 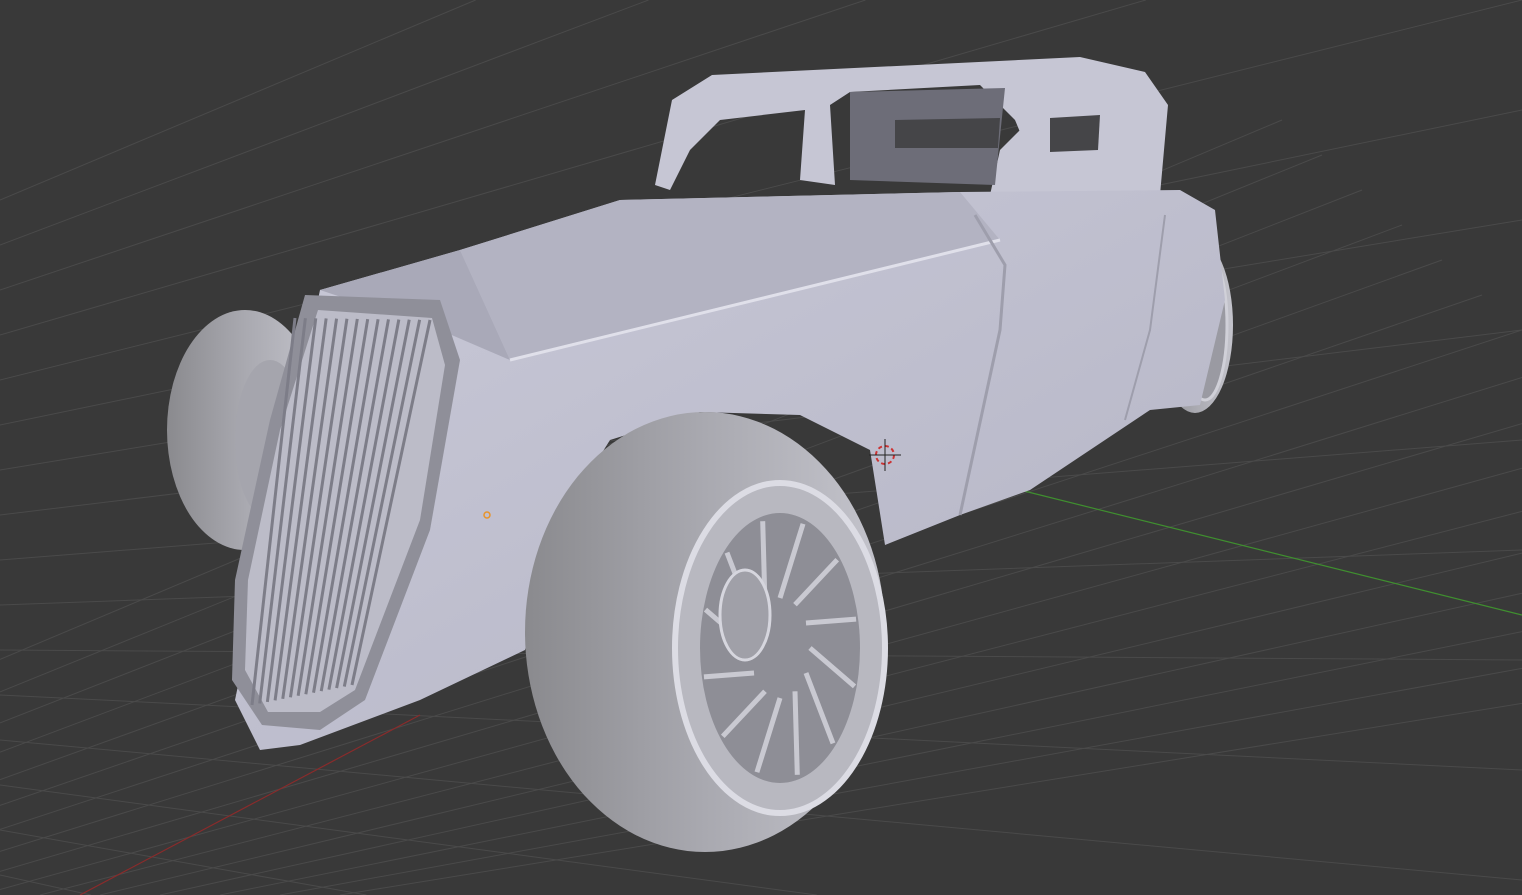 What do you see at coordinates (745, 615) in the screenshot?
I see `wheel-hub` at bounding box center [745, 615].